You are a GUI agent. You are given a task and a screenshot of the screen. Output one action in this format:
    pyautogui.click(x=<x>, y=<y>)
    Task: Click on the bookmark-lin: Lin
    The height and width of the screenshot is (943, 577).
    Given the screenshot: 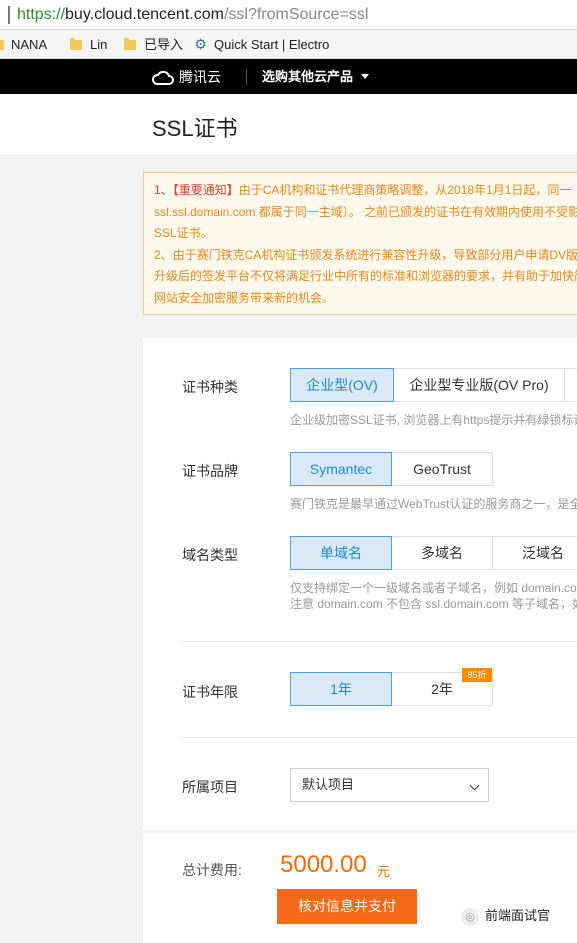 What is the action you would take?
    pyautogui.click(x=88, y=44)
    